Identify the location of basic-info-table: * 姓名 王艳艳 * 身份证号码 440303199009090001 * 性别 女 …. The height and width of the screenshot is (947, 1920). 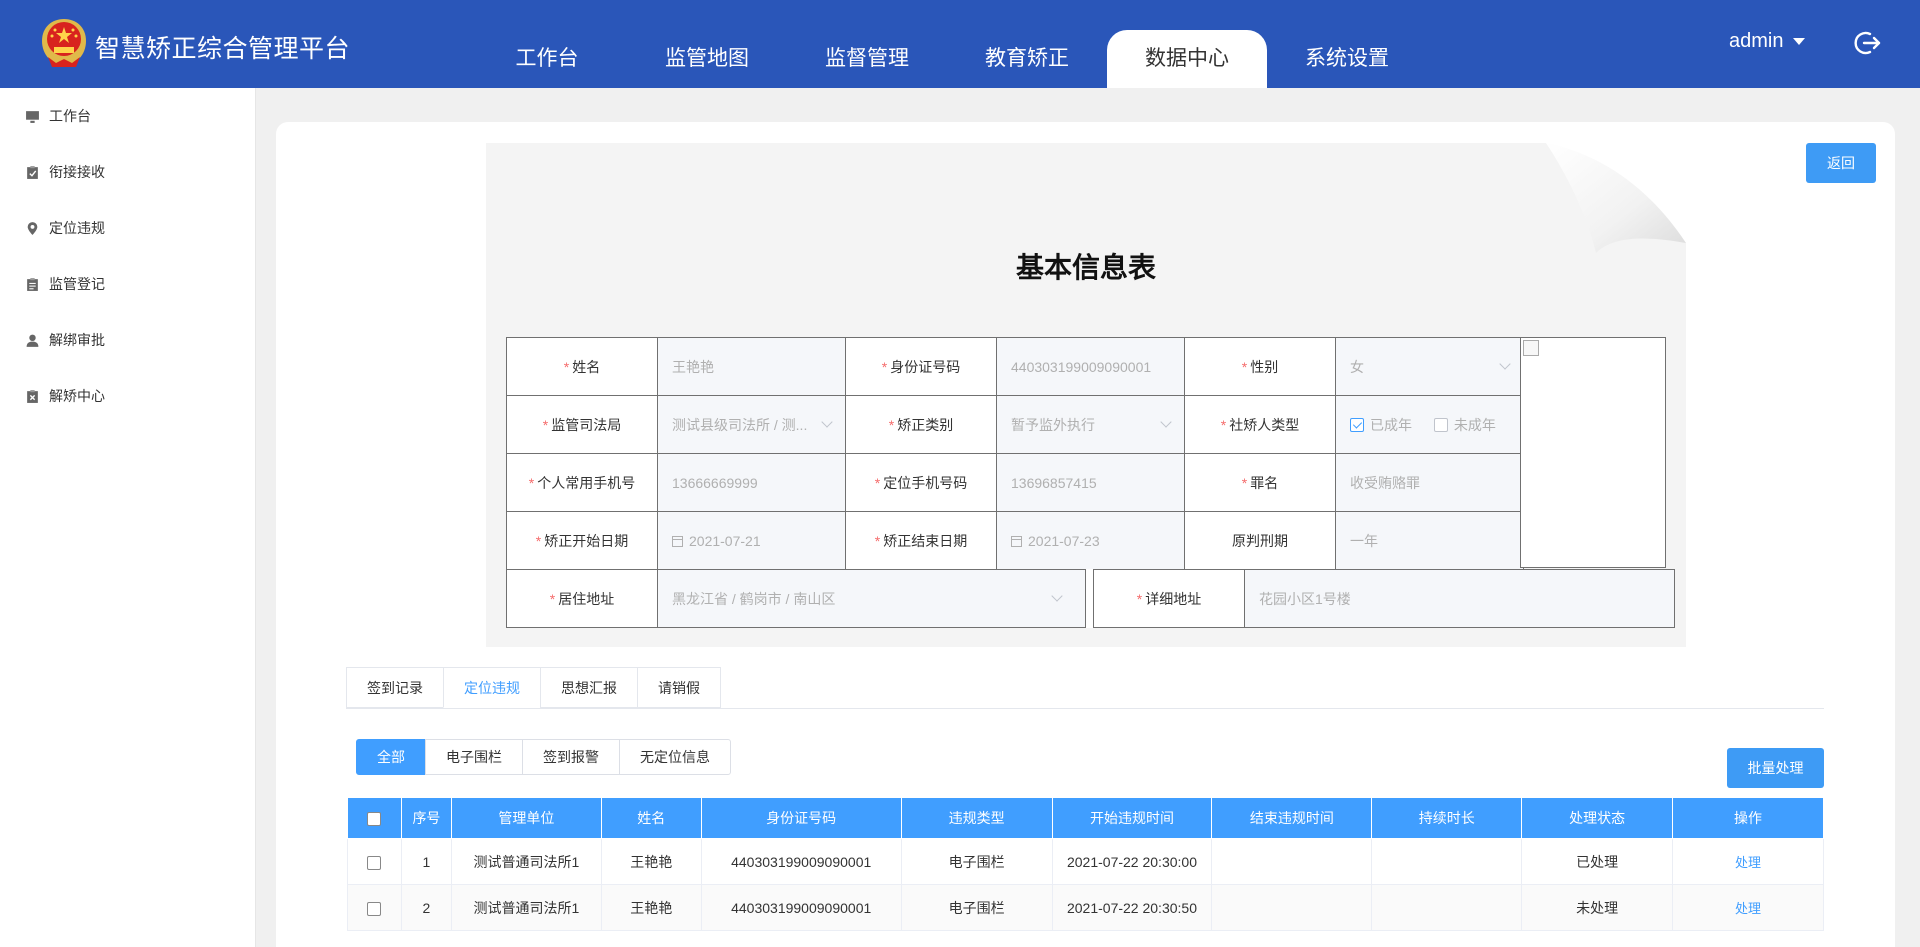
(1015, 453).